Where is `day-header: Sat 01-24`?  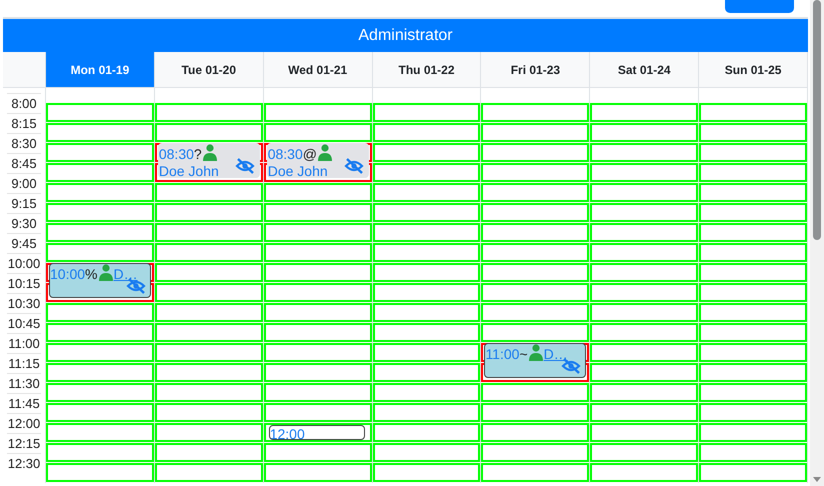
day-header: Sat 01-24 is located at coordinates (645, 69).